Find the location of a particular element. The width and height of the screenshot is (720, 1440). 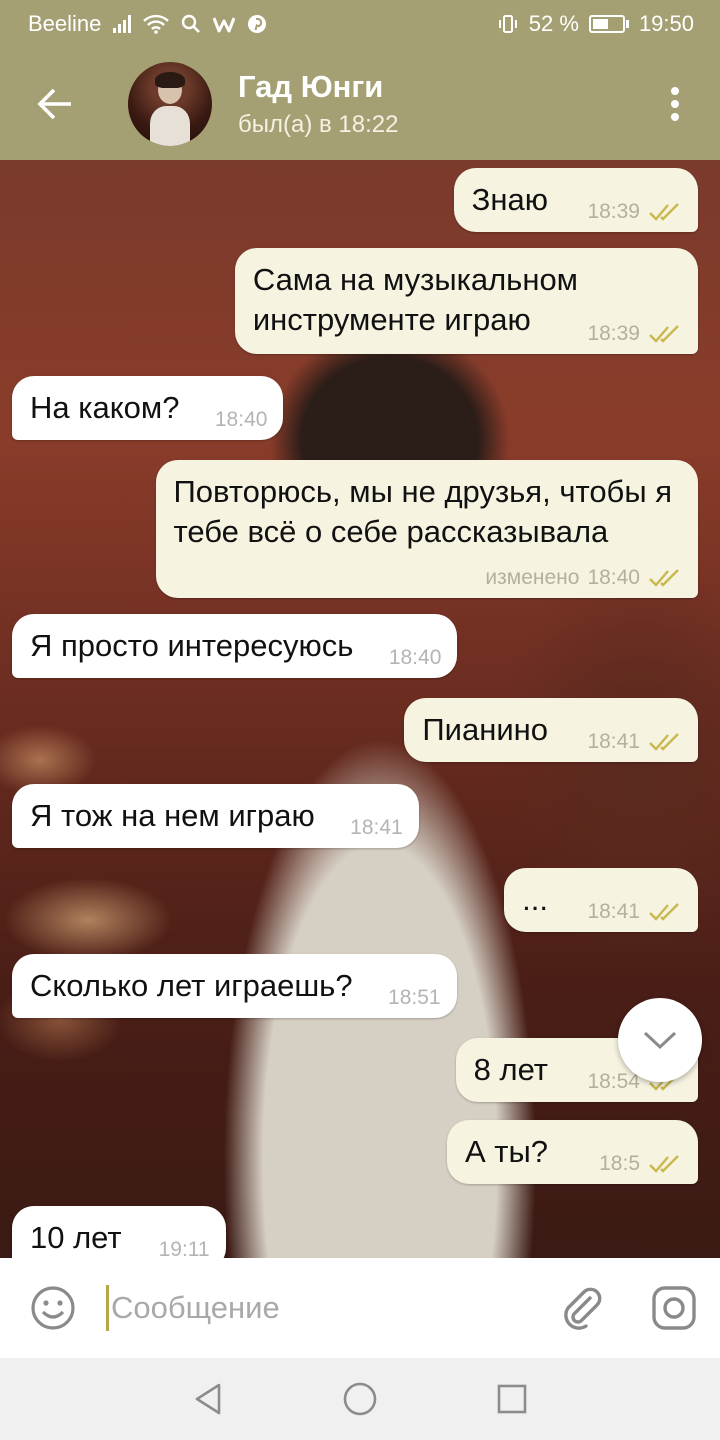

scroll-down-button is located at coordinates (660, 1040).